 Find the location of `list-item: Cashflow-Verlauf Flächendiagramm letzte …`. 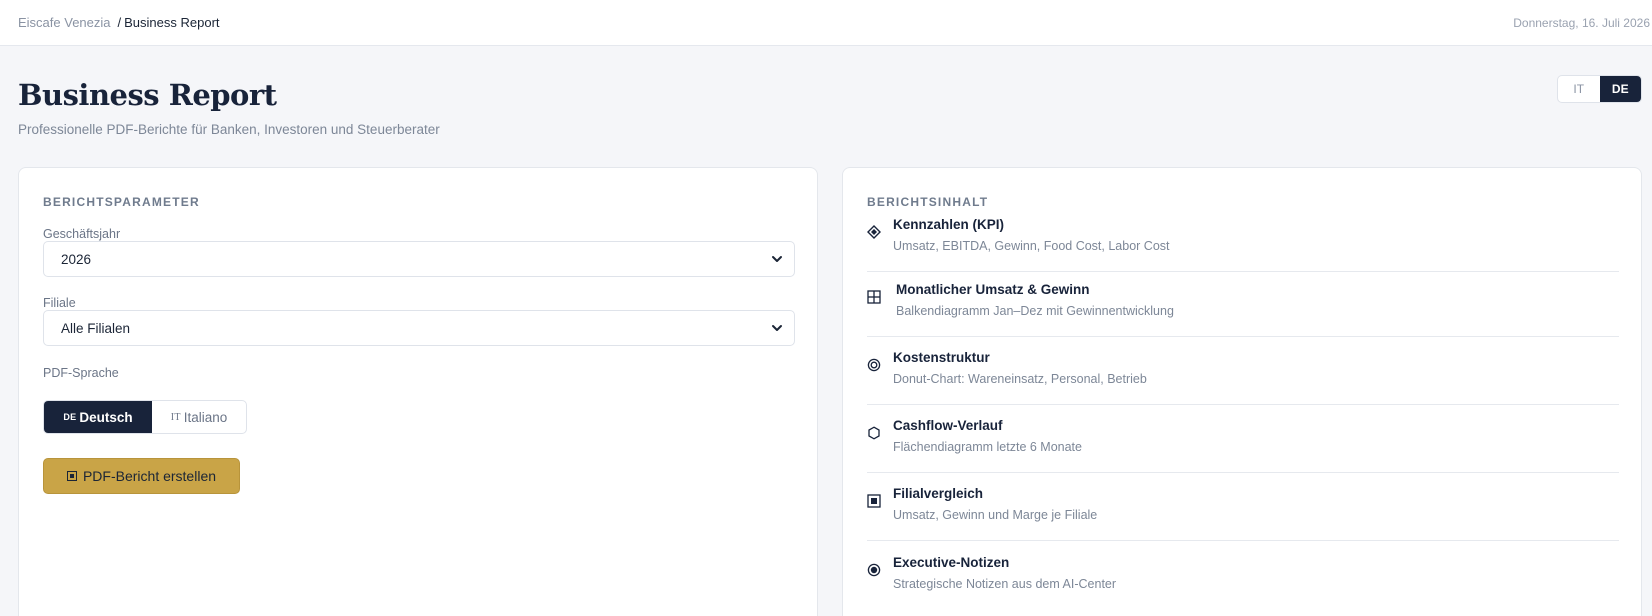

list-item: Cashflow-Verlauf Flächendiagramm letzte … is located at coordinates (1243, 452).